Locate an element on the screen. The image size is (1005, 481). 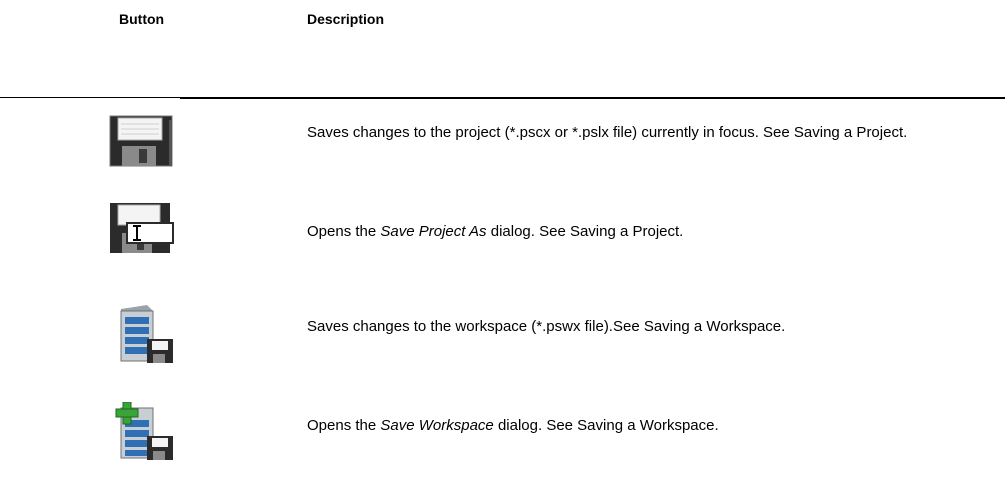
save-workspace-icon is located at coordinates (142, 335).